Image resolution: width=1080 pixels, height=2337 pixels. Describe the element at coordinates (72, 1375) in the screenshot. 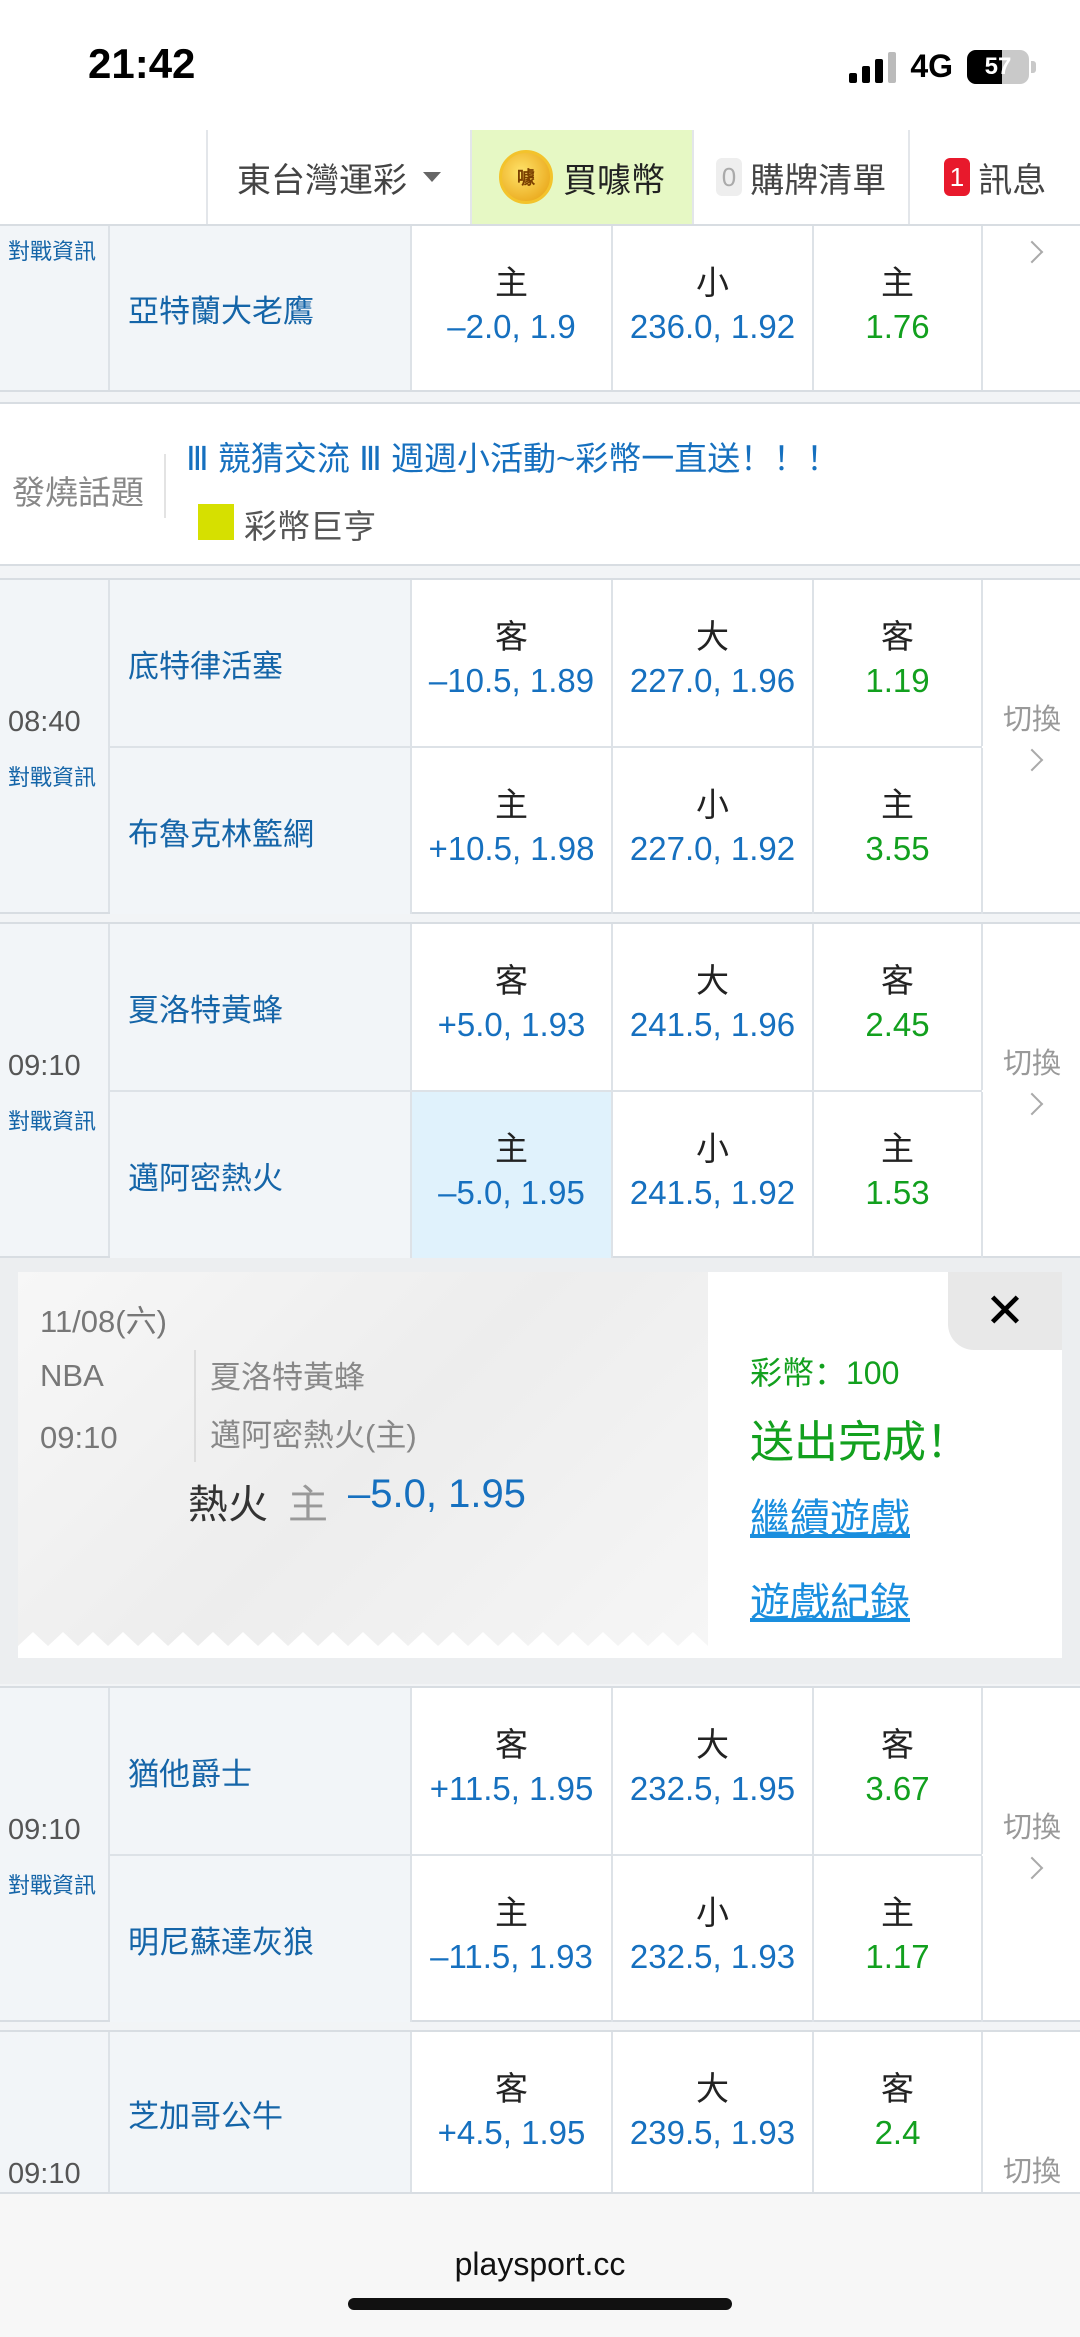

I see `ticket-league: NBA` at that location.